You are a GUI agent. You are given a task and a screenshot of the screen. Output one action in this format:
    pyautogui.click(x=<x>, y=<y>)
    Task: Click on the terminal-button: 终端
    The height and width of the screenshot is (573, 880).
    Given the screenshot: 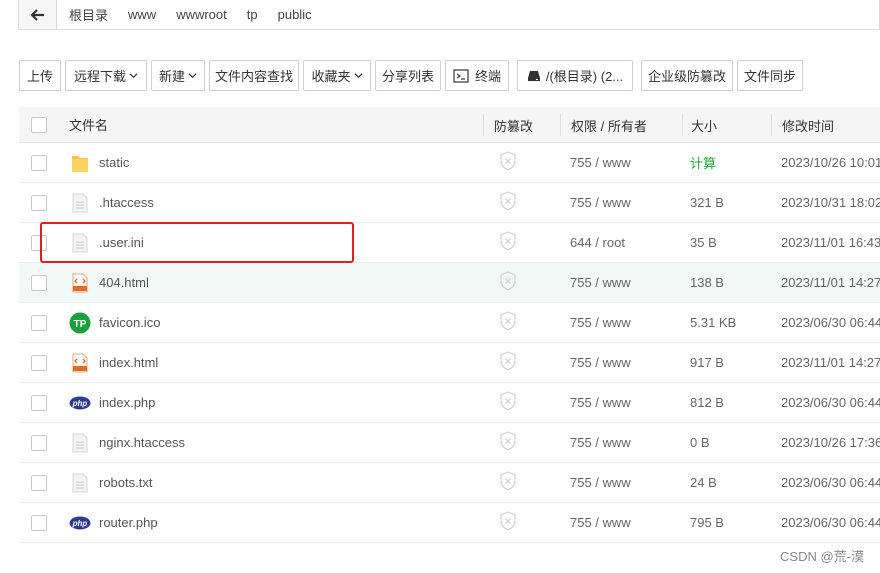 What is the action you would take?
    pyautogui.click(x=477, y=75)
    